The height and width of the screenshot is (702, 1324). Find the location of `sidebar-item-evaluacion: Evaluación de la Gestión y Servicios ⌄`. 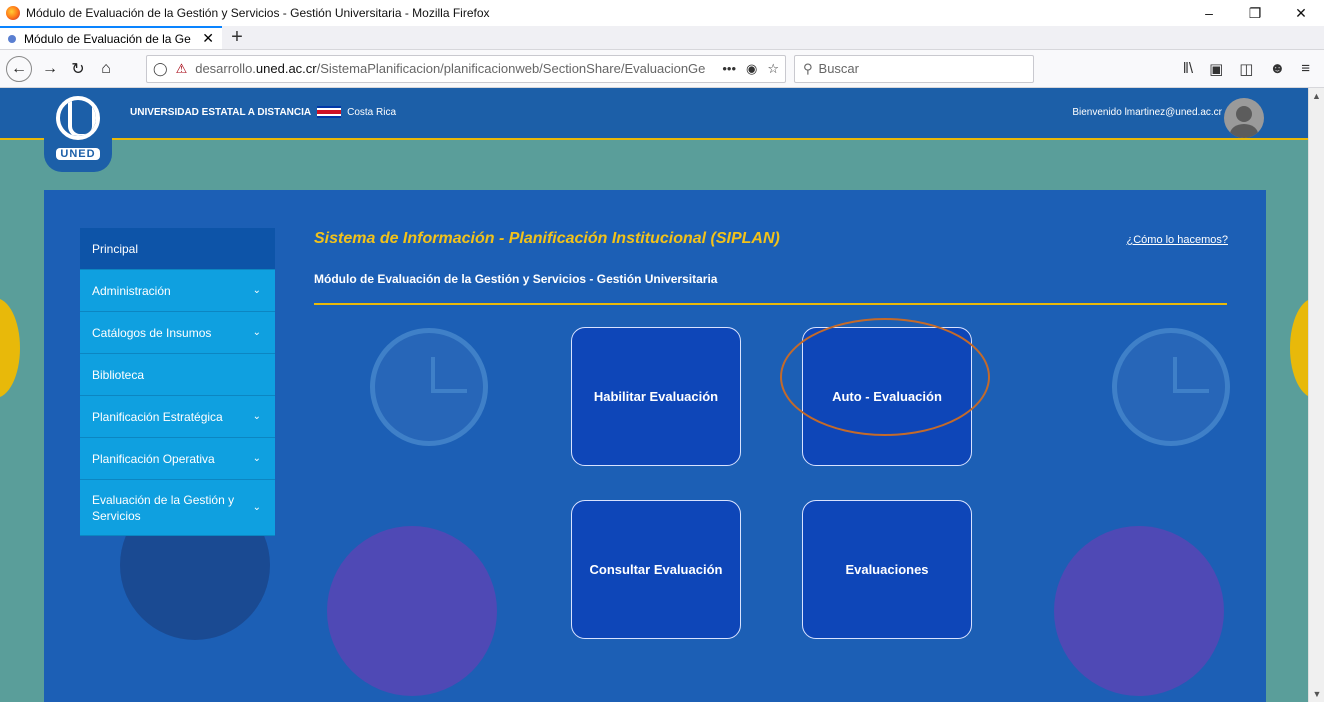

sidebar-item-evaluacion: Evaluación de la Gestión y Servicios ⌄ is located at coordinates (177, 508).